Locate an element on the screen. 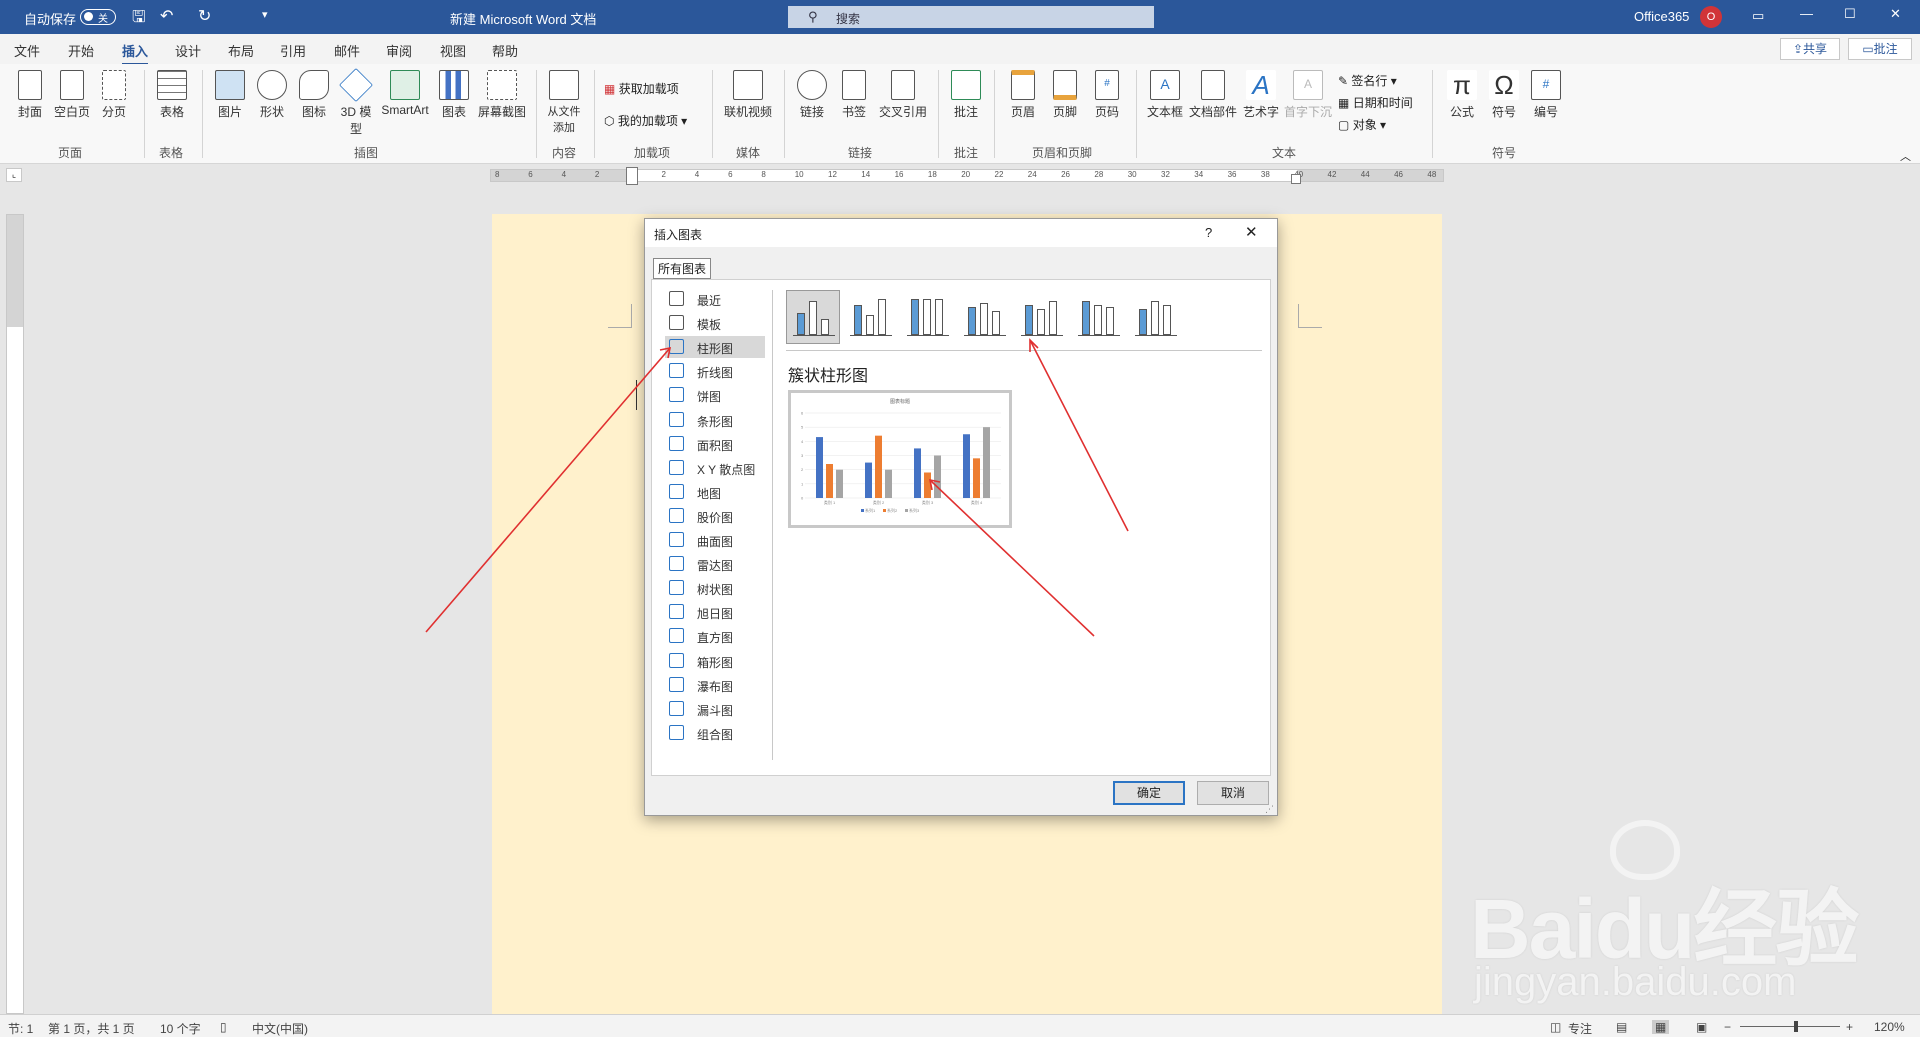  zoom-thumb is located at coordinates (1796, 1026).